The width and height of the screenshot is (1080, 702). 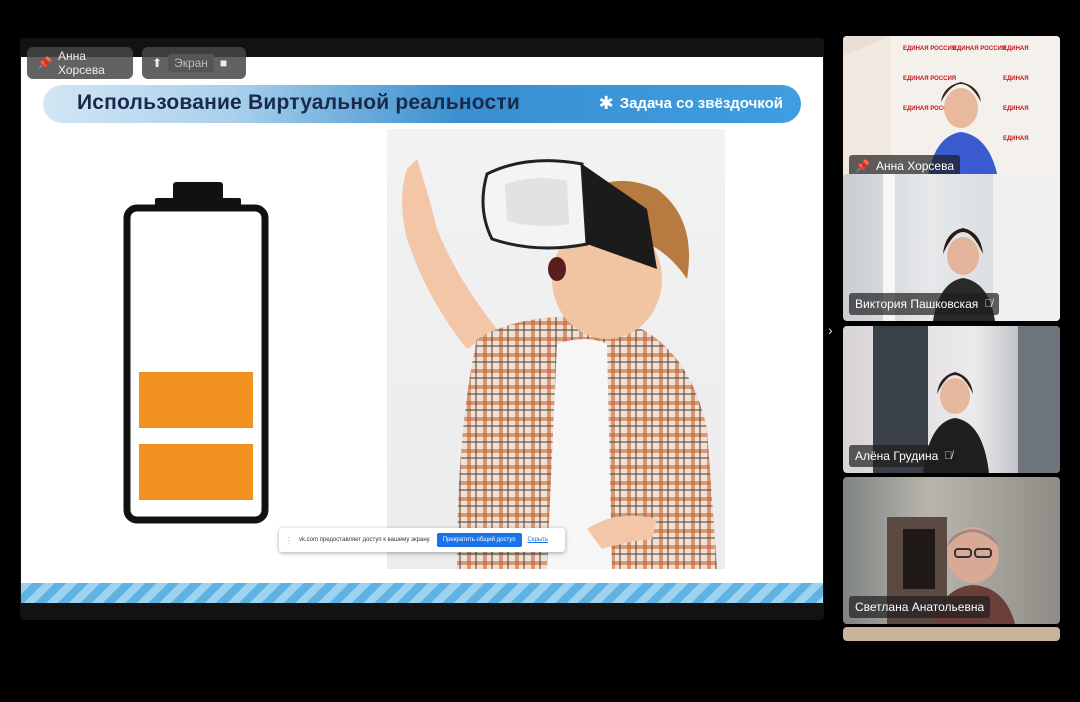 I want to click on battery-icon, so click(x=196, y=353).